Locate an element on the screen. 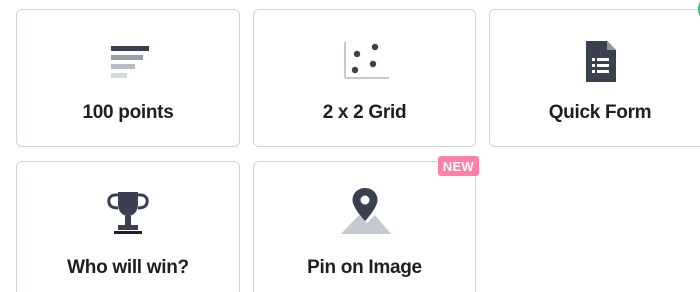  trophy-icon is located at coordinates (128, 213).